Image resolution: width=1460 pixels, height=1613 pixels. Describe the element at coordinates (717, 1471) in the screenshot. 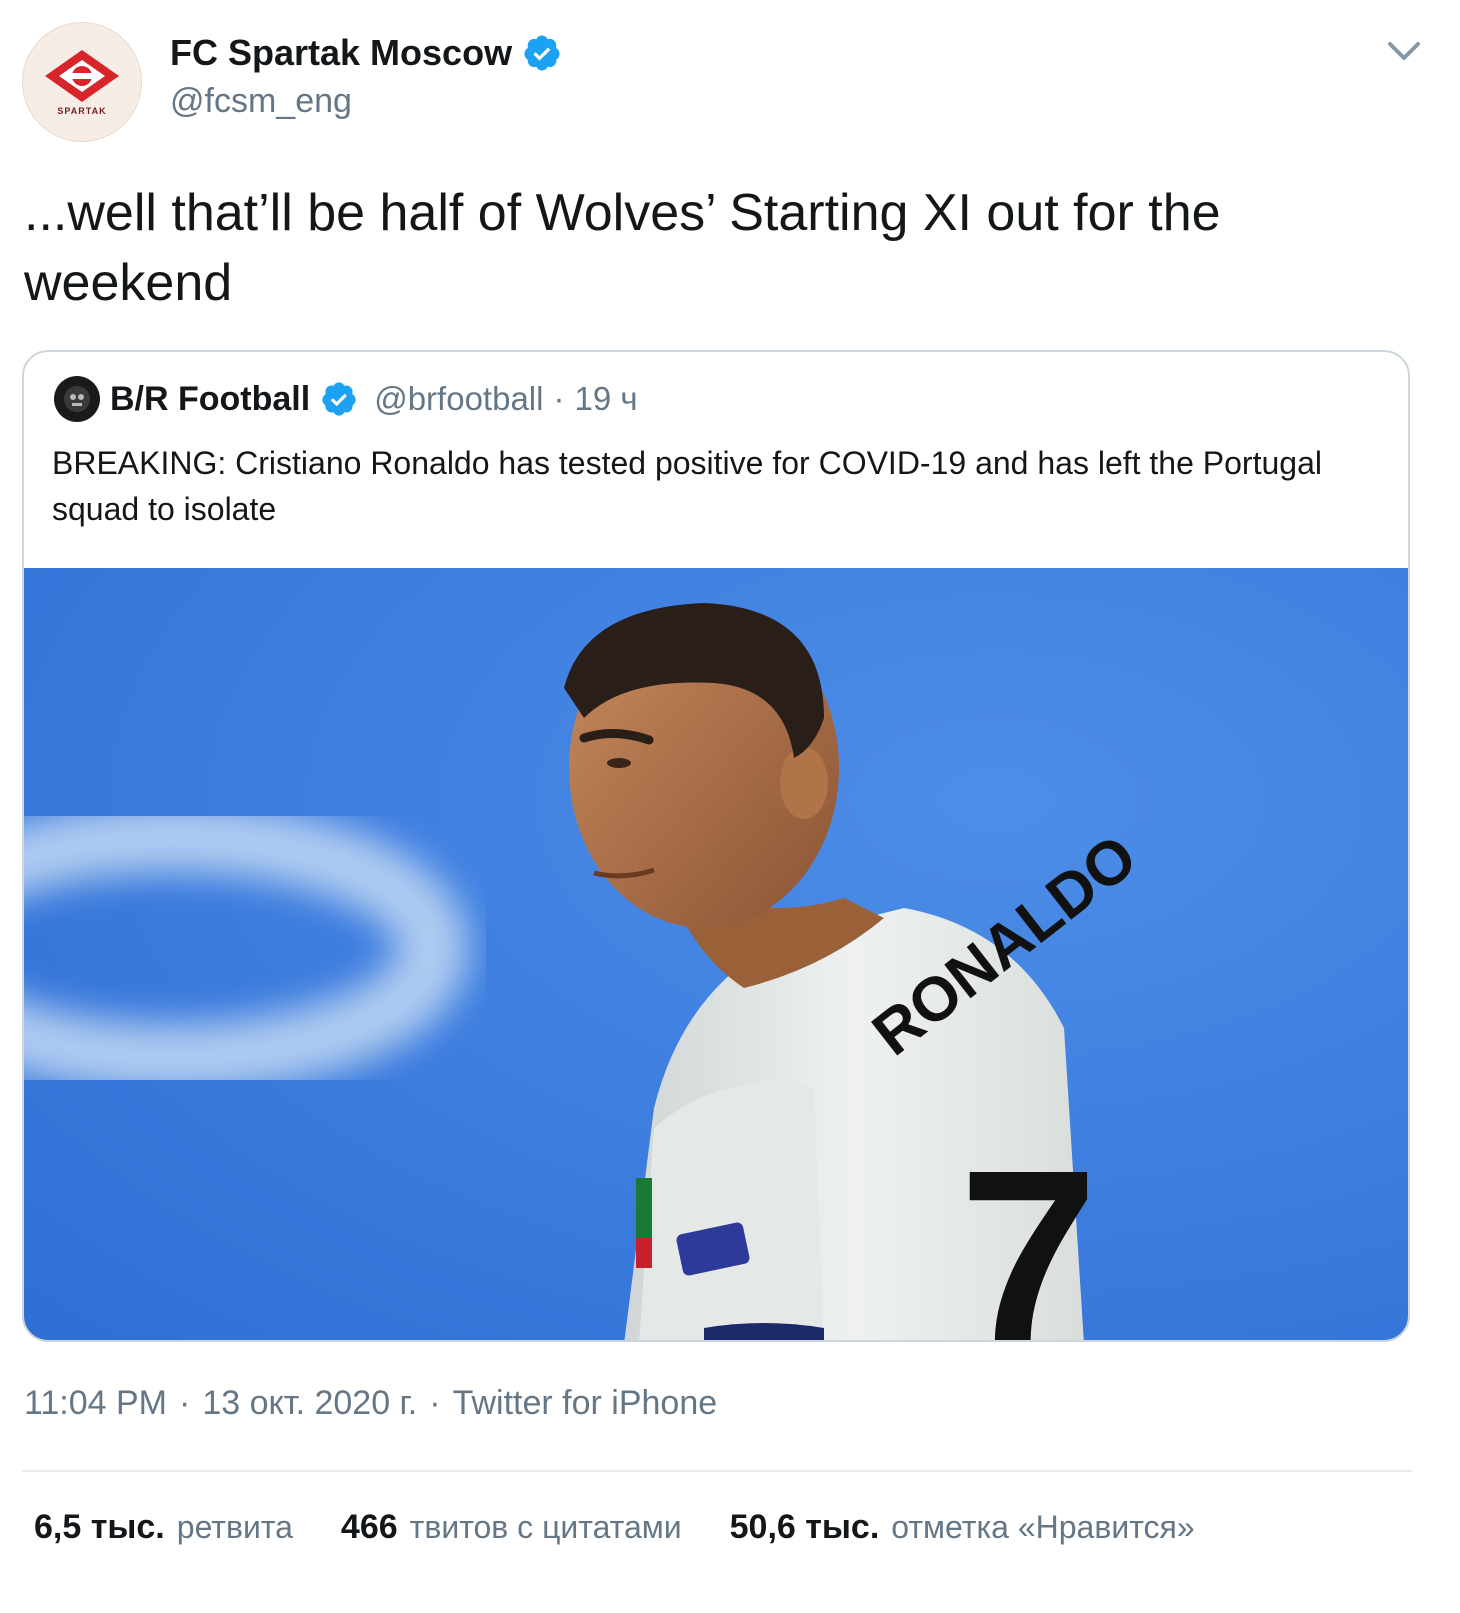

I see `divider` at that location.